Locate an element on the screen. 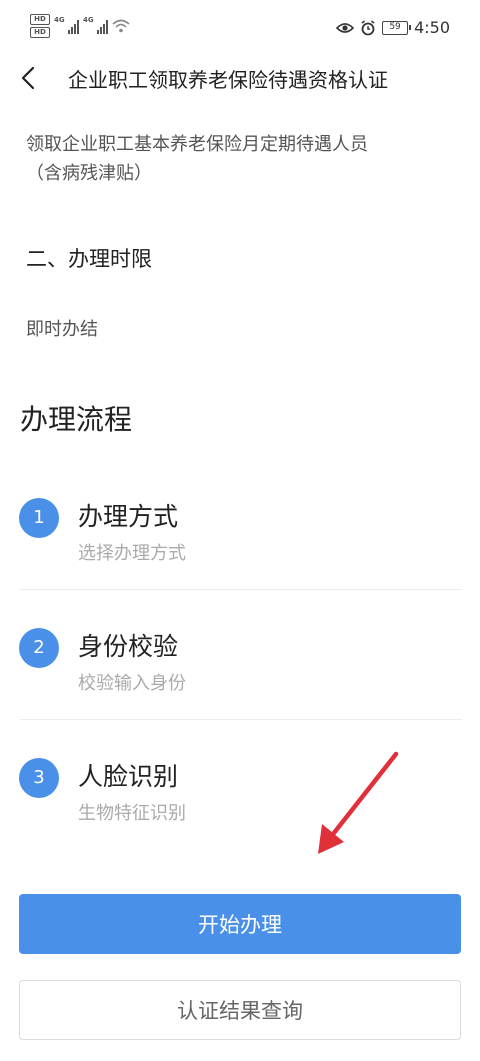  network-type-1: 4G is located at coordinates (59, 20).